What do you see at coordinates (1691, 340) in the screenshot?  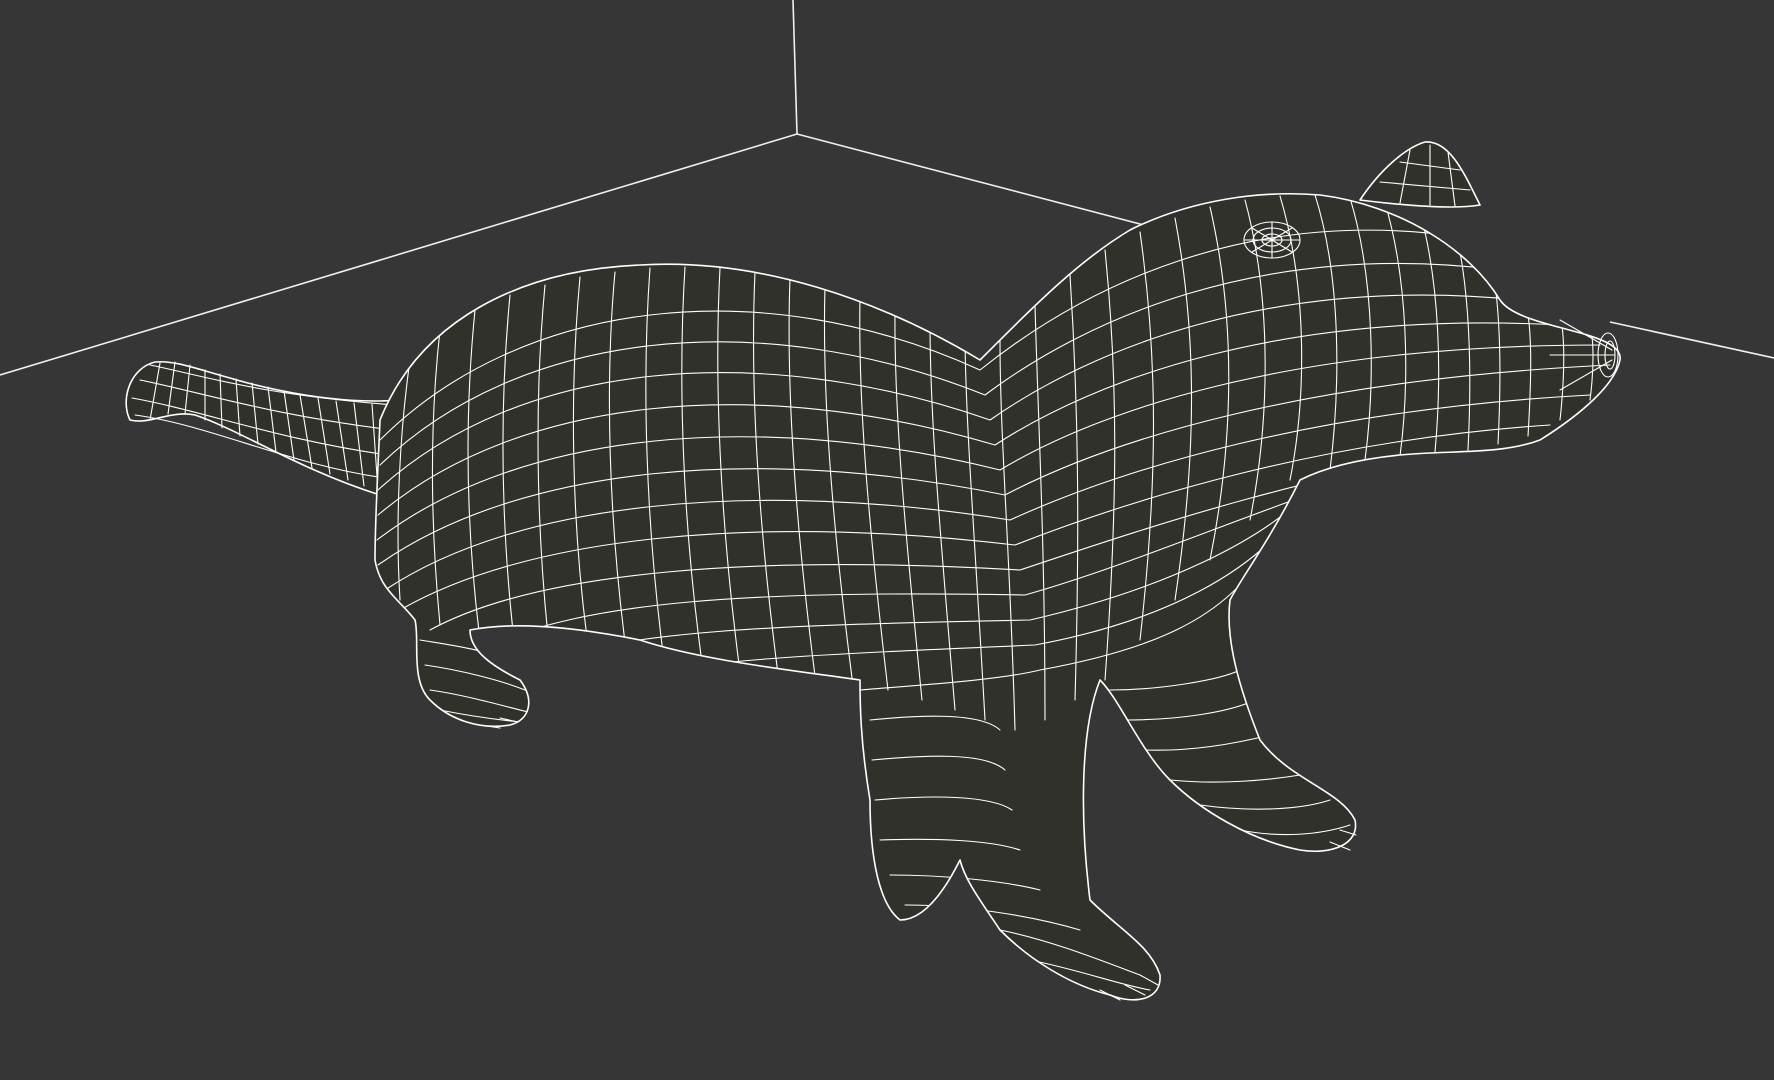 I see `floor-right-edge-front` at bounding box center [1691, 340].